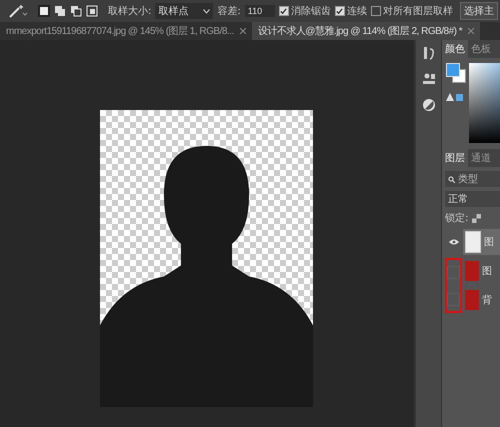 The image size is (500, 427). I want to click on caret-icon, so click(206, 11).